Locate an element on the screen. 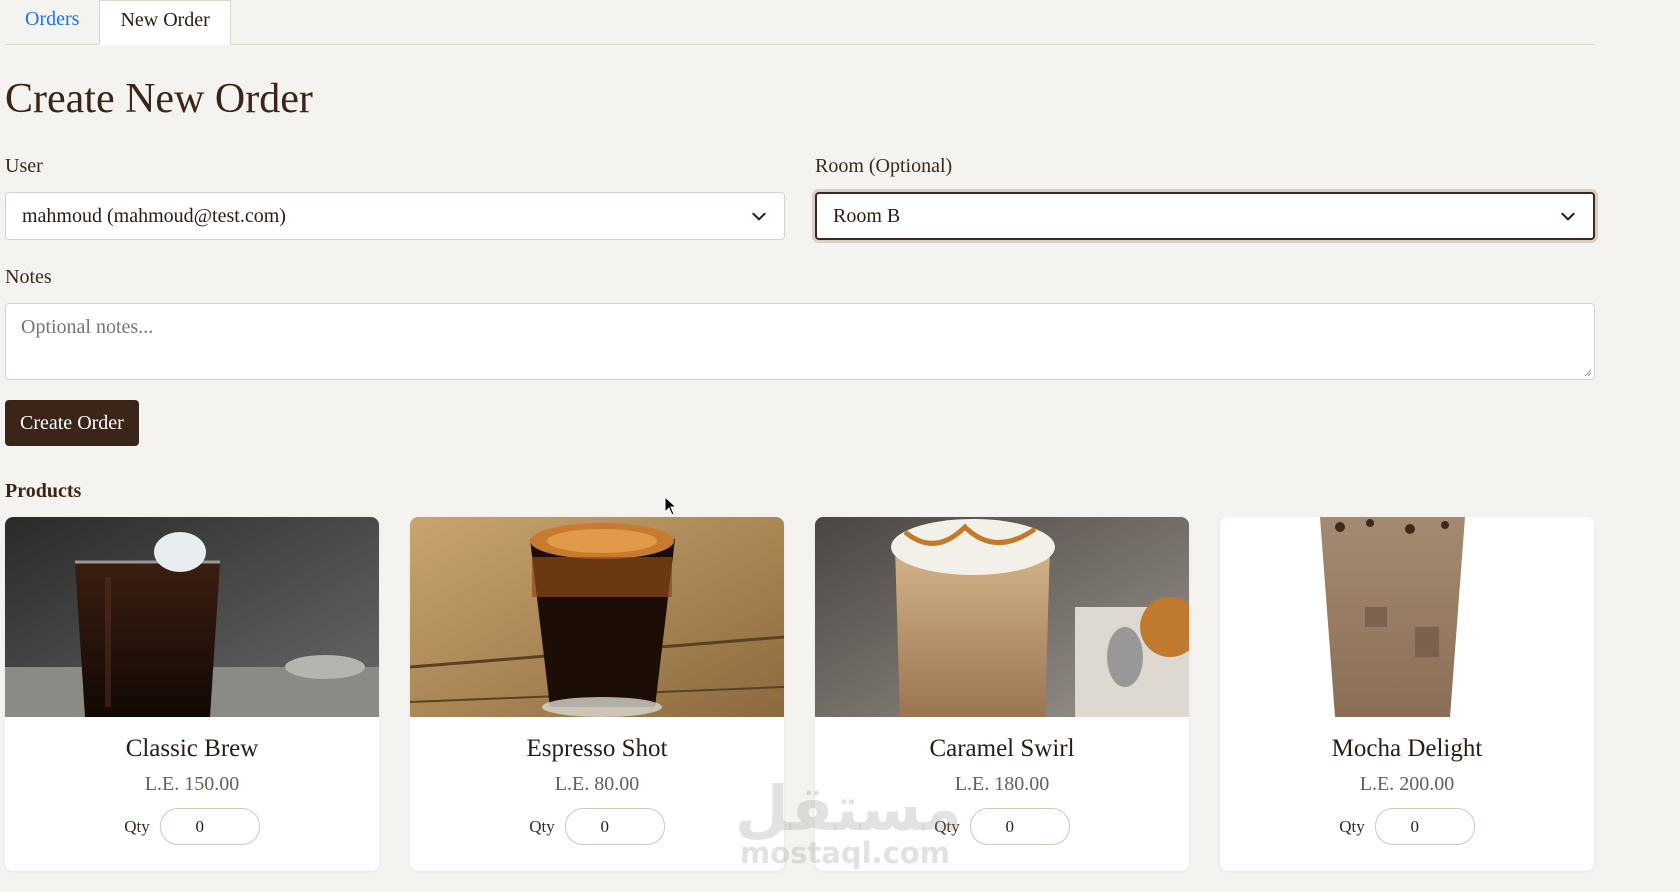  product-price: L.E. 150.00 is located at coordinates (192, 784).